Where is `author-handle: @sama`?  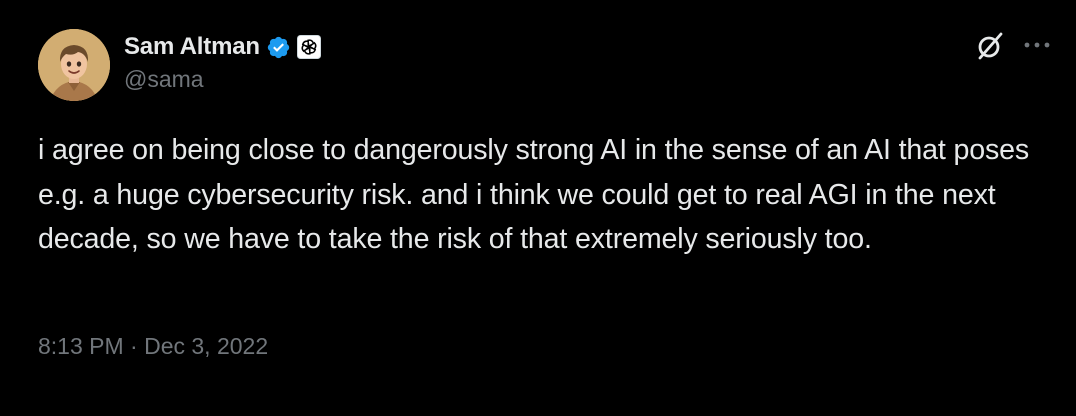 author-handle: @sama is located at coordinates (164, 79).